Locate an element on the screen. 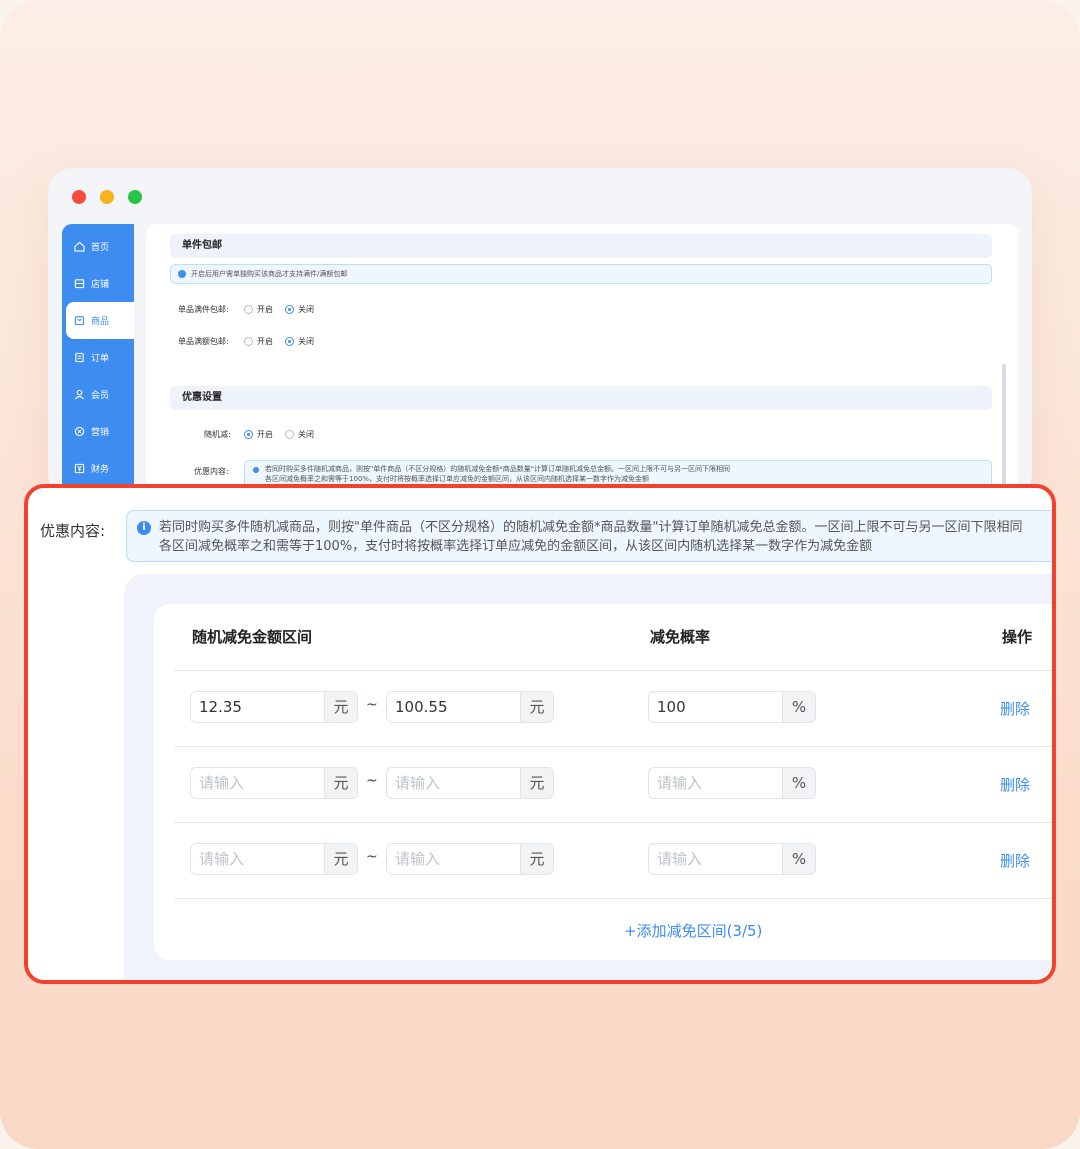  column-header-ops: 操作 is located at coordinates (1017, 637).